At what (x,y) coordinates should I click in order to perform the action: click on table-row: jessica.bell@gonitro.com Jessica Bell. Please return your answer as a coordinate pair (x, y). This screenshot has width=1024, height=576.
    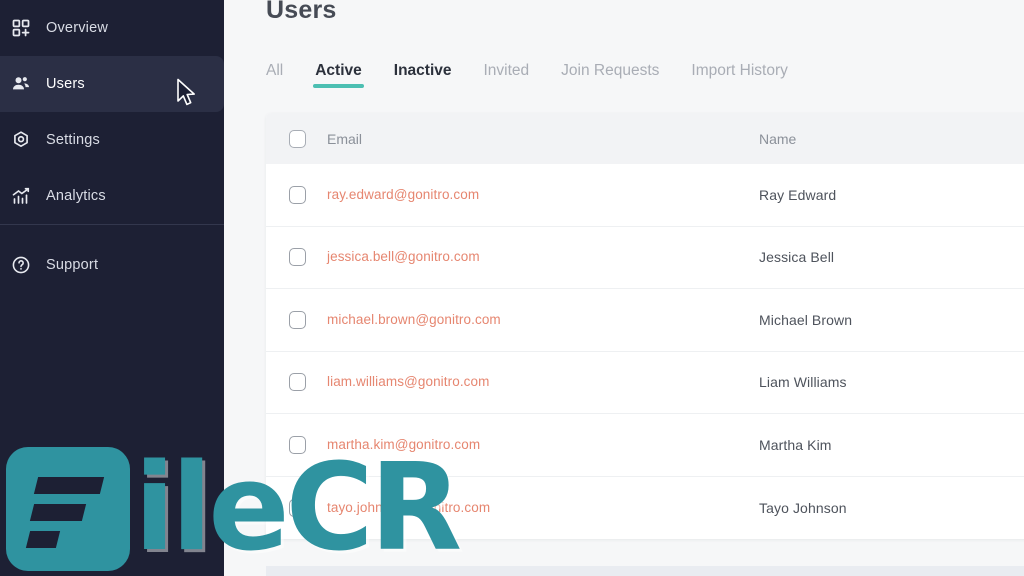
    Looking at the image, I should click on (645, 257).